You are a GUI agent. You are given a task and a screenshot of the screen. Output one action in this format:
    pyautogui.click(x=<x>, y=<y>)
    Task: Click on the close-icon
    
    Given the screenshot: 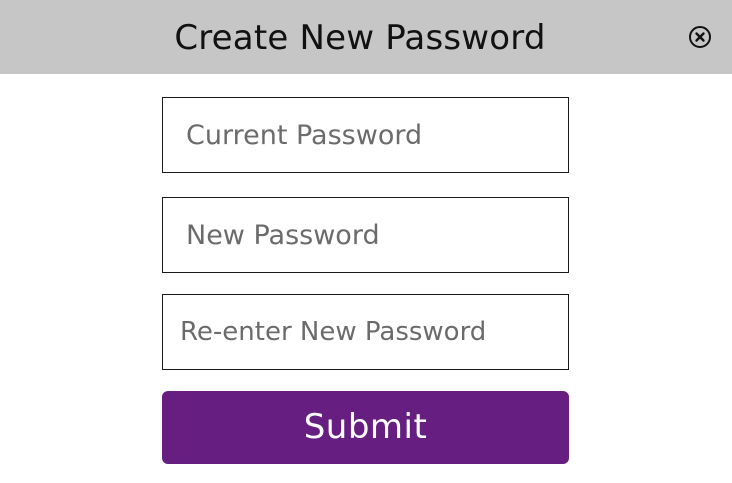 What is the action you would take?
    pyautogui.click(x=700, y=37)
    